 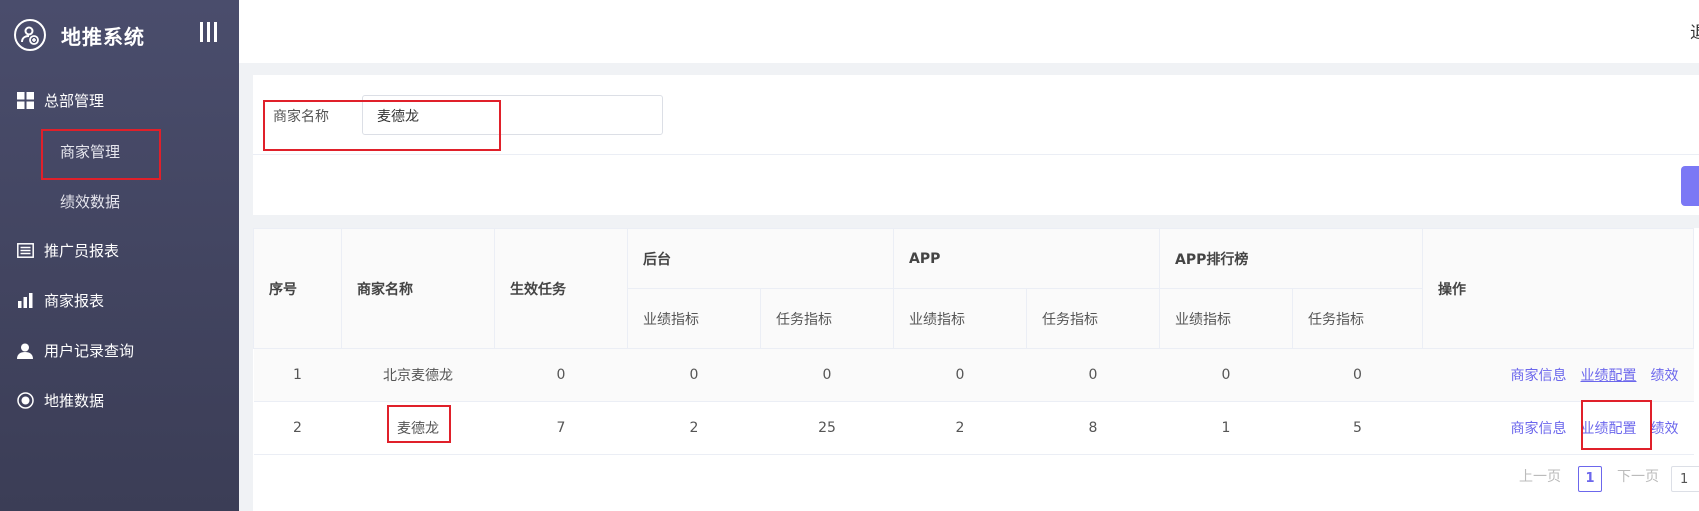 What do you see at coordinates (694, 375) in the screenshot?
I see `cell-backend-perf: 0` at bounding box center [694, 375].